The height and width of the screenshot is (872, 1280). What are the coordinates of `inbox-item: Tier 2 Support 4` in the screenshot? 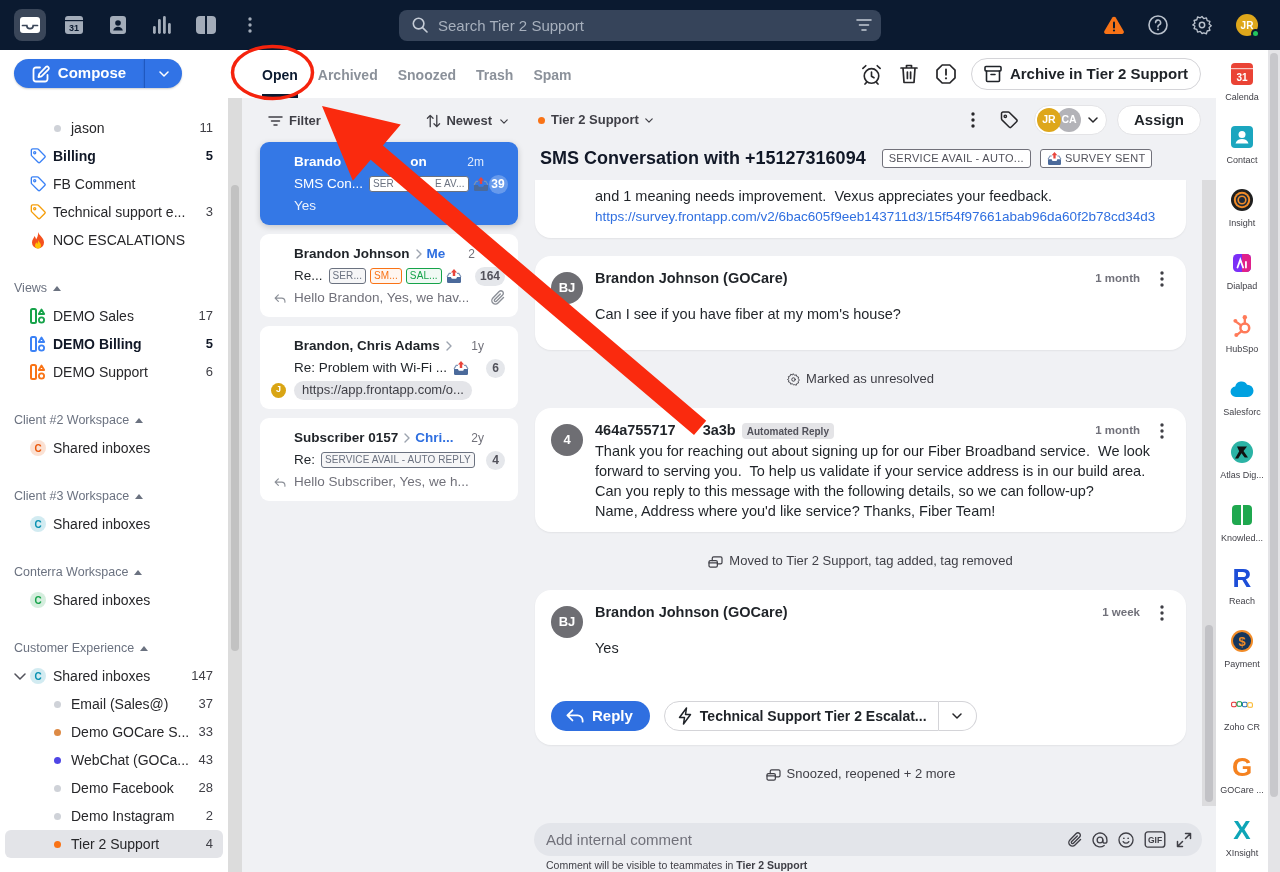 It's located at (114, 844).